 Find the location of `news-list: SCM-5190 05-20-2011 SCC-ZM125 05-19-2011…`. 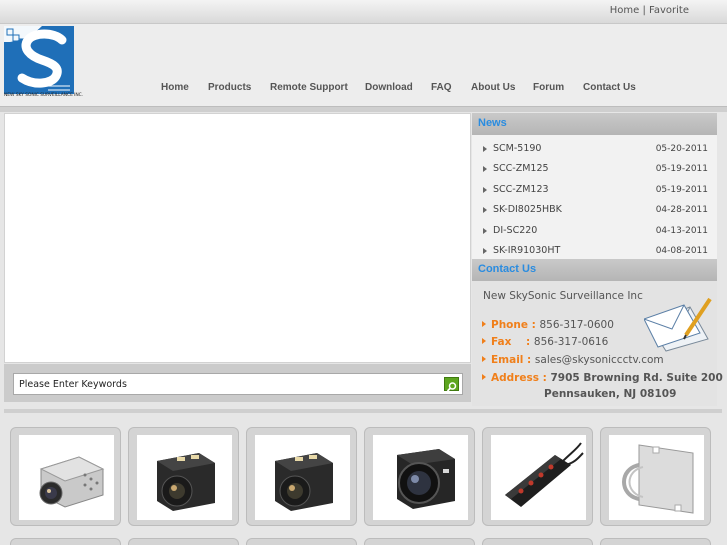

news-list: SCM-5190 05-20-2011 SCC-ZM125 05-19-2011… is located at coordinates (594, 199).